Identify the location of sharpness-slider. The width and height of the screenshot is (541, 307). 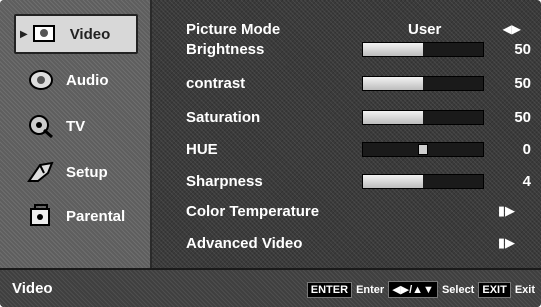
(423, 181).